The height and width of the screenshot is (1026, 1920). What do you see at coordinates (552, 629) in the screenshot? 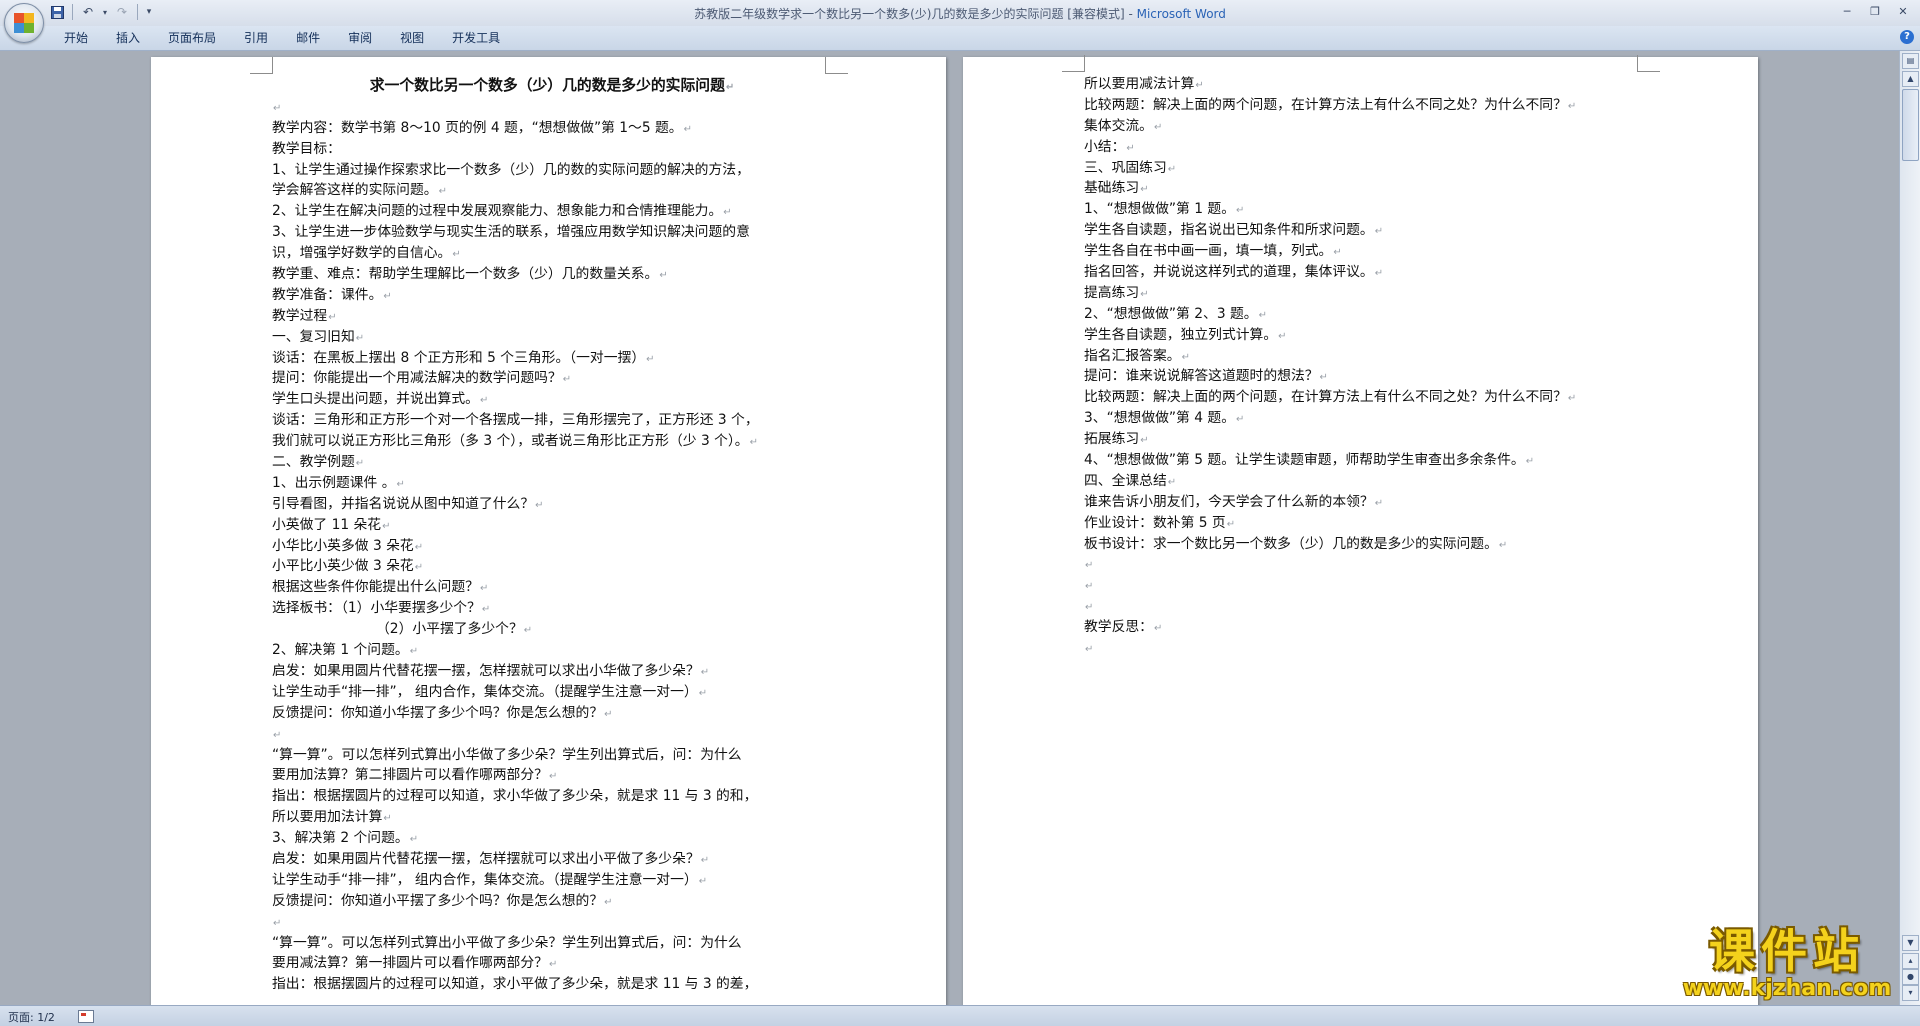
I see `text-line: （2）小平摆了多少个？↵` at bounding box center [552, 629].